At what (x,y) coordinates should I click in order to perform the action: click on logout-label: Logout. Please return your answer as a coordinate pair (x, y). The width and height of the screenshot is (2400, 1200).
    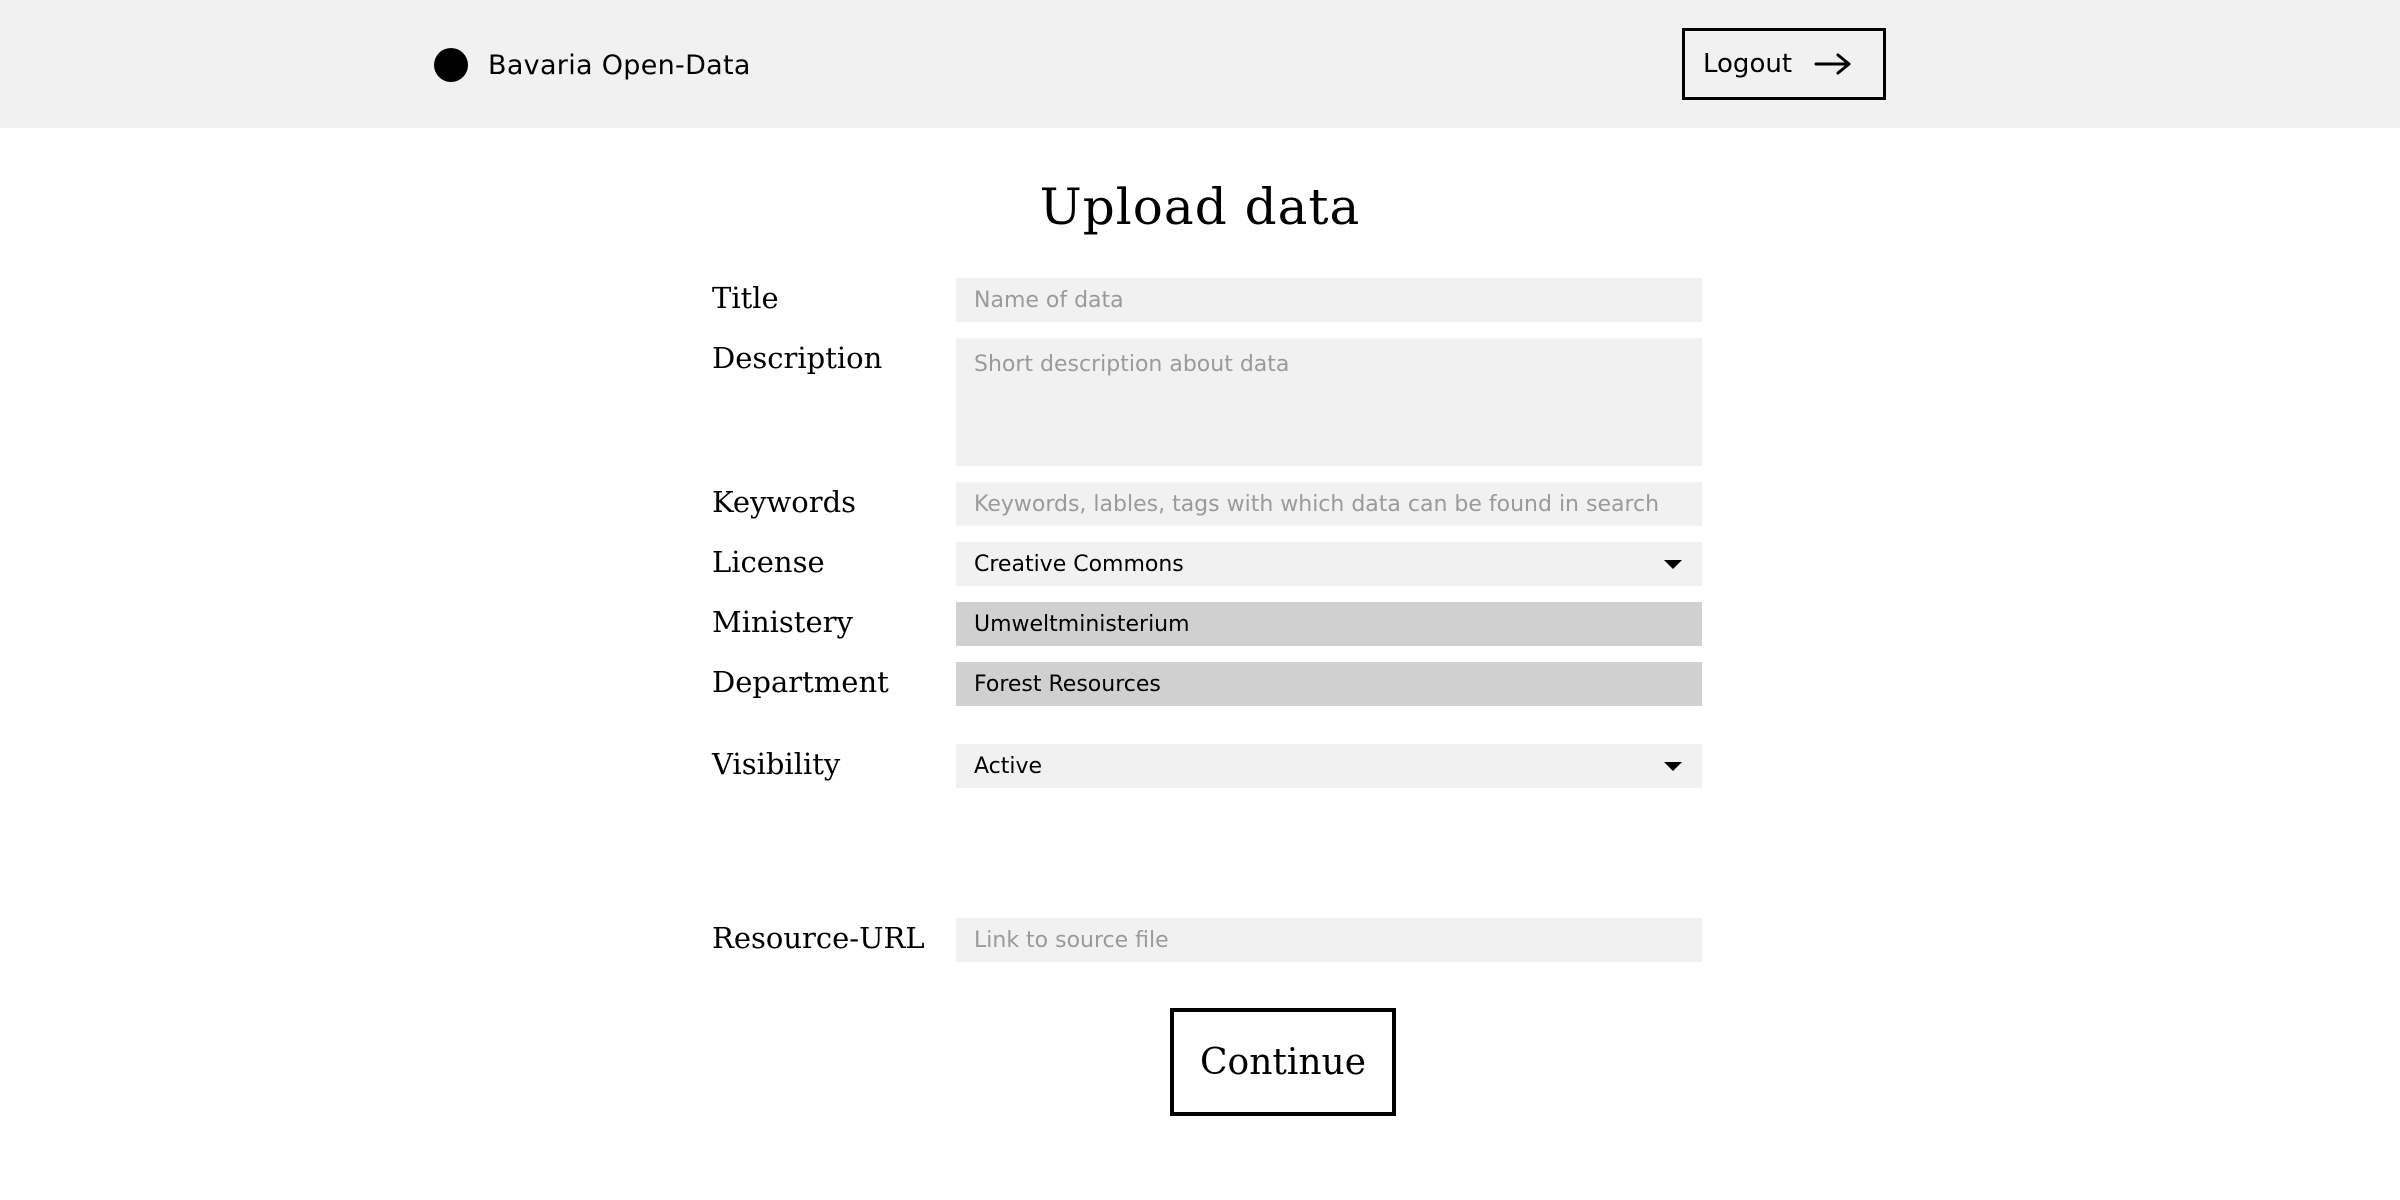
    Looking at the image, I should click on (1748, 64).